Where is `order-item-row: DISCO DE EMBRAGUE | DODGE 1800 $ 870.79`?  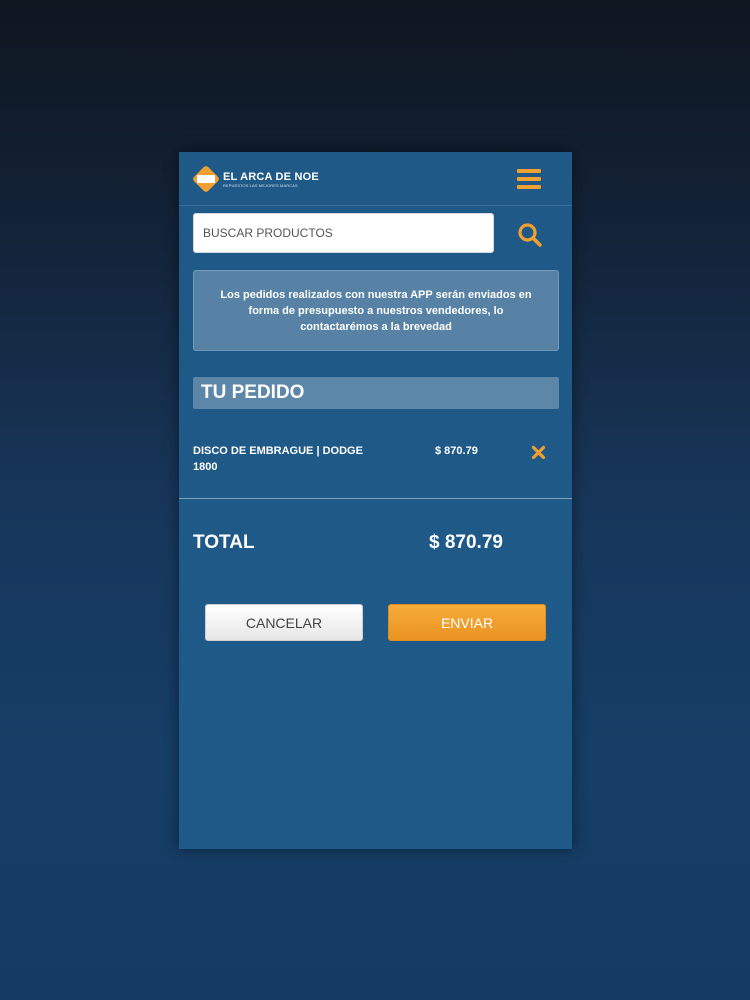 order-item-row: DISCO DE EMBRAGUE | DODGE 1800 $ 870.79 is located at coordinates (375, 467).